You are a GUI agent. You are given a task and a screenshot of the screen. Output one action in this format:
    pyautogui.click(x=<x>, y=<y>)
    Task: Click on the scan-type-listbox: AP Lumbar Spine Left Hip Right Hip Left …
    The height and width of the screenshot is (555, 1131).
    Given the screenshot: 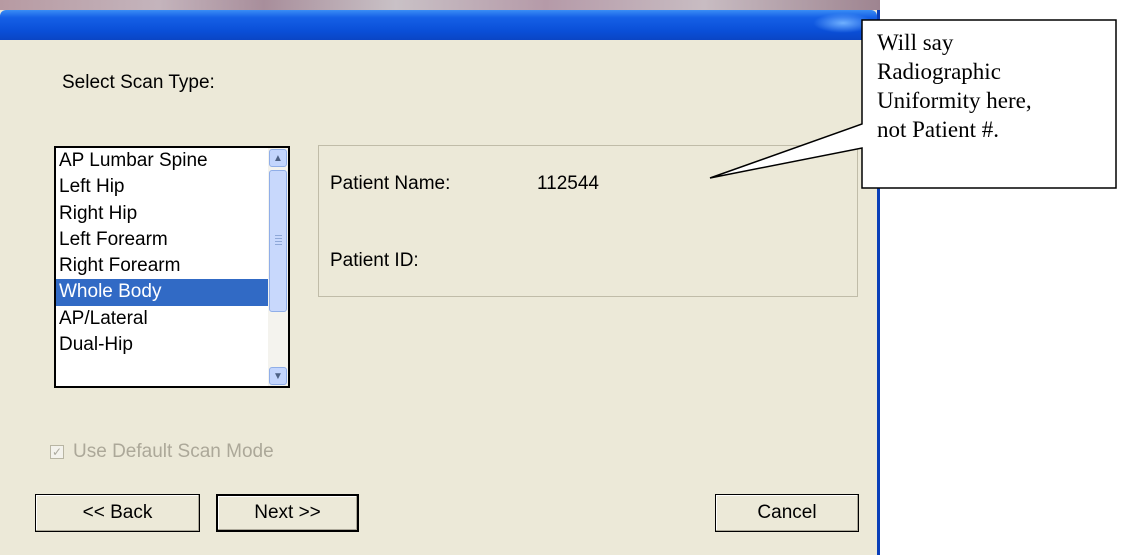 What is the action you would take?
    pyautogui.click(x=172, y=267)
    